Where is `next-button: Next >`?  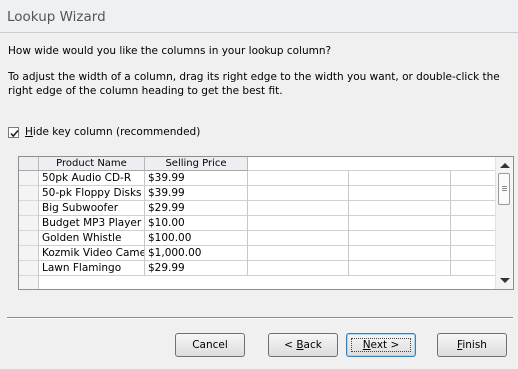 next-button: Next > is located at coordinates (381, 345).